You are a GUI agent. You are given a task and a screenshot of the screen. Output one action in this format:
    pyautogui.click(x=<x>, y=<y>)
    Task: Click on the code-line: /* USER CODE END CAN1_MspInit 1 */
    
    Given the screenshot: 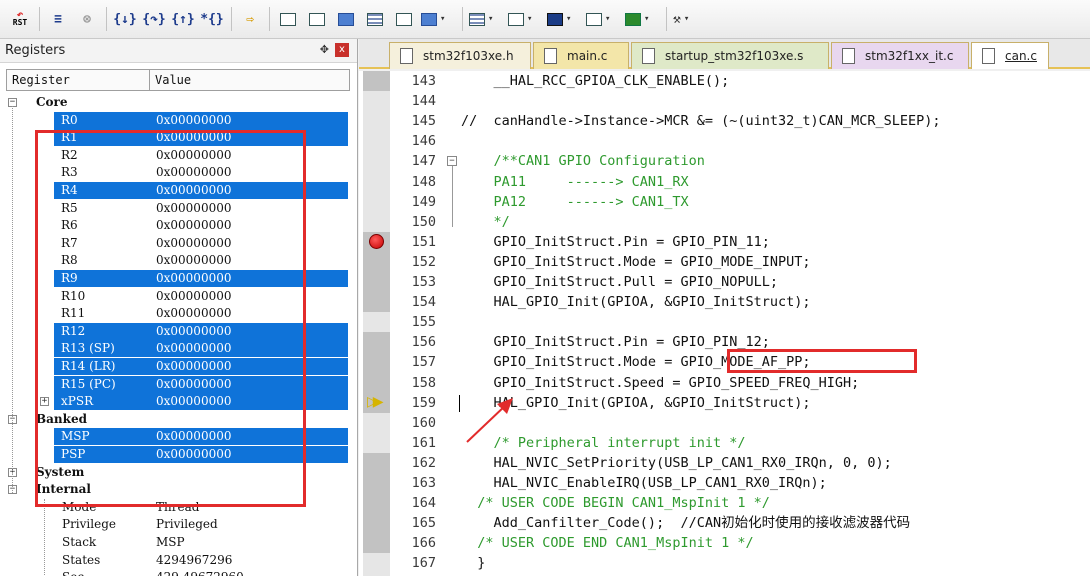 What is the action you would take?
    pyautogui.click(x=607, y=543)
    